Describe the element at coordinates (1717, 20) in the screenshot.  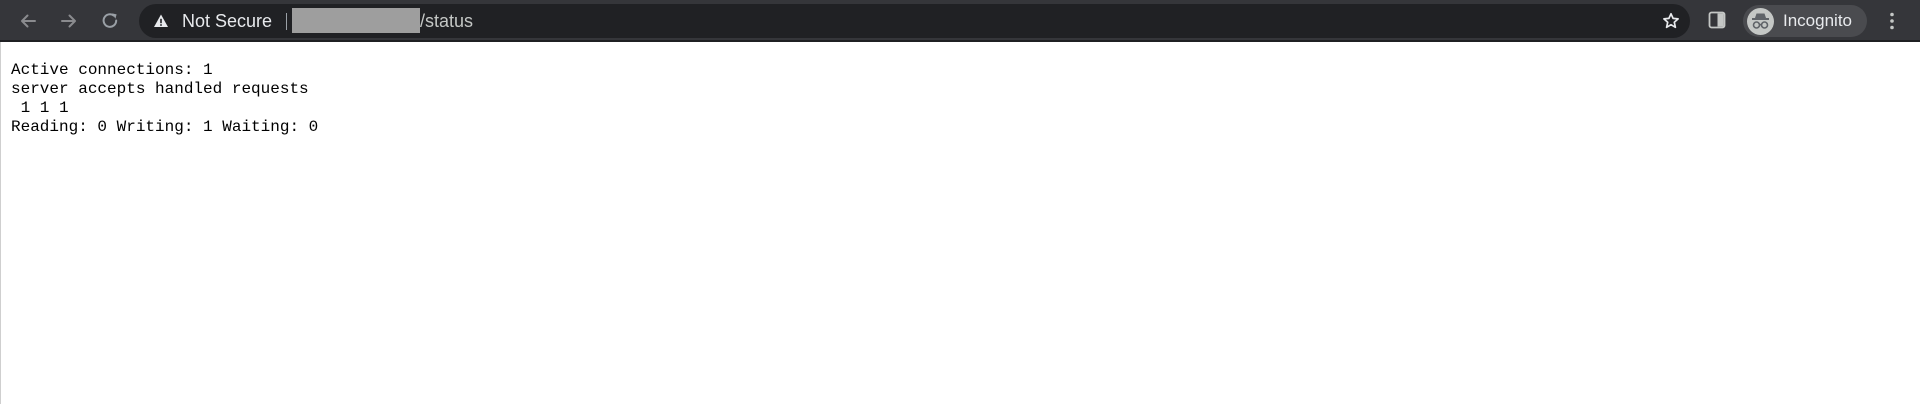
I see `side-panel-icon` at that location.